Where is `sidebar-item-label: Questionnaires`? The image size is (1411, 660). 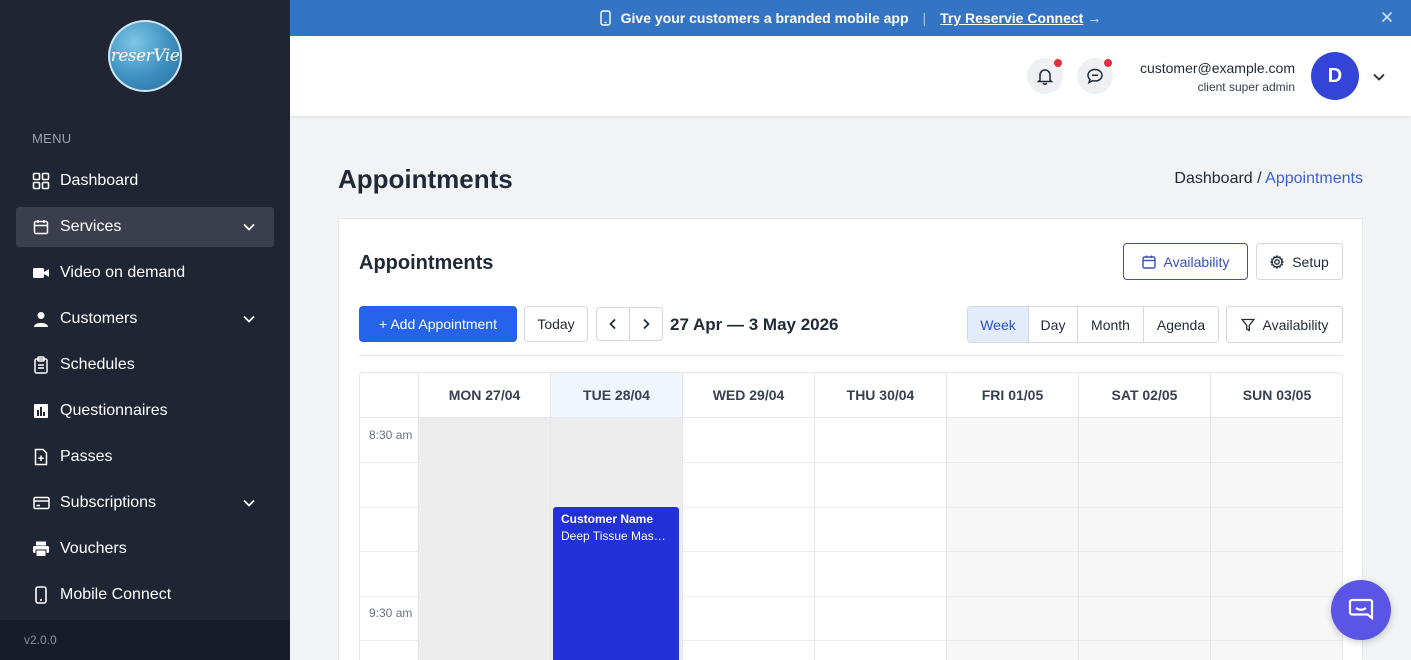 sidebar-item-label: Questionnaires is located at coordinates (114, 410).